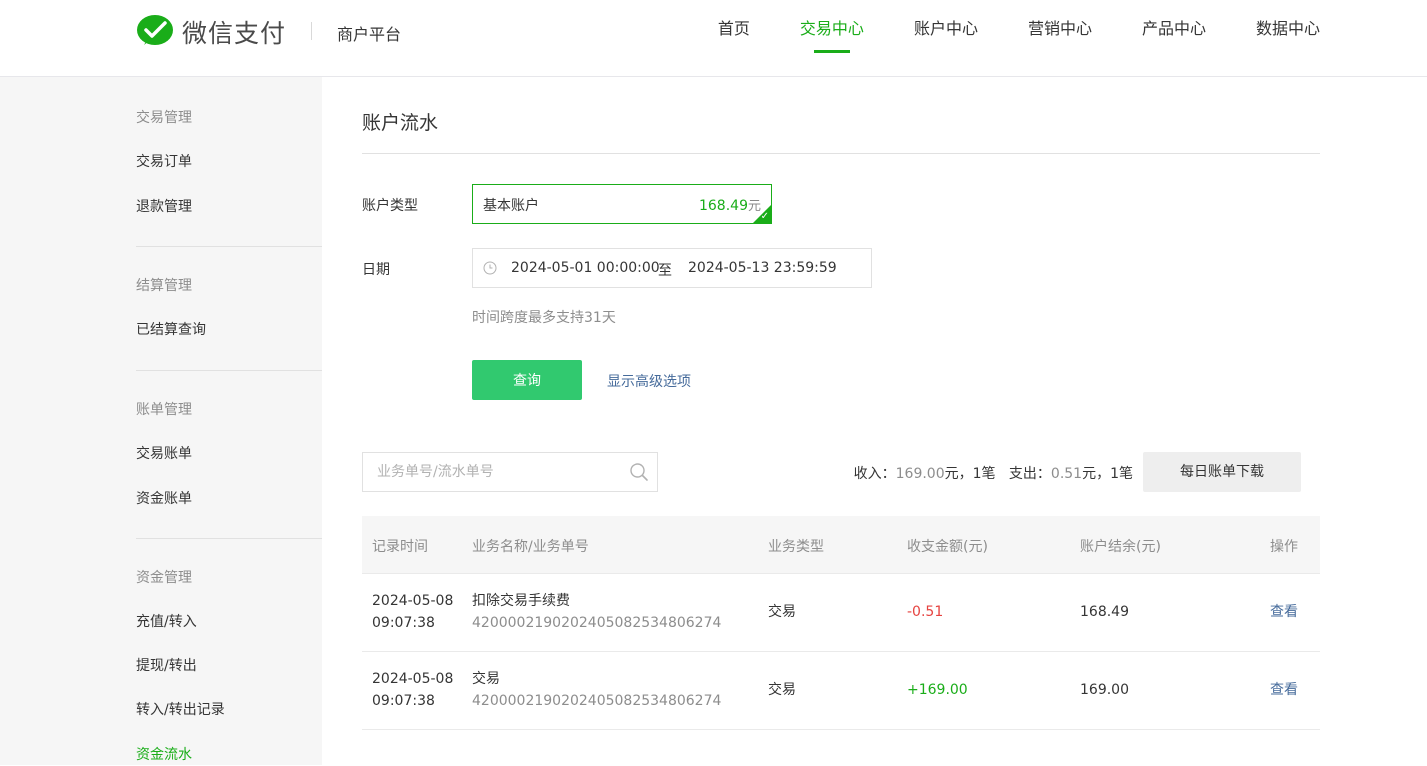 This screenshot has height=766, width=1427. I want to click on nav-account-center: 账户中心, so click(946, 36).